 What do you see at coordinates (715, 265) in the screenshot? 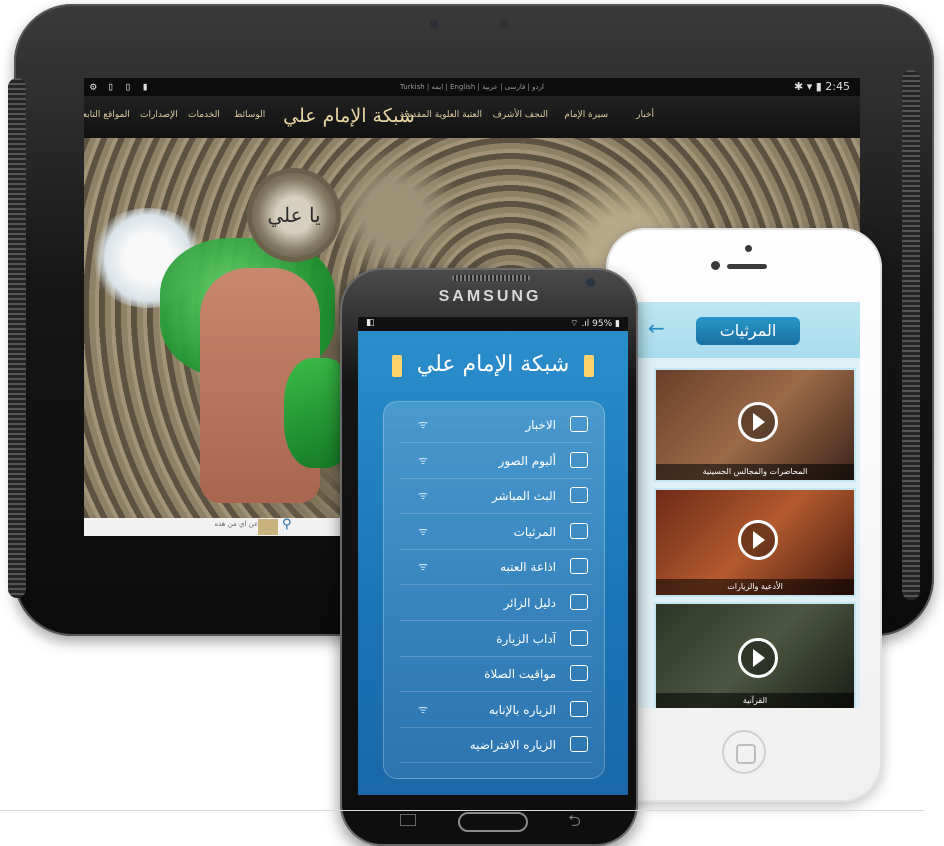
I see `iphone-front-camera` at bounding box center [715, 265].